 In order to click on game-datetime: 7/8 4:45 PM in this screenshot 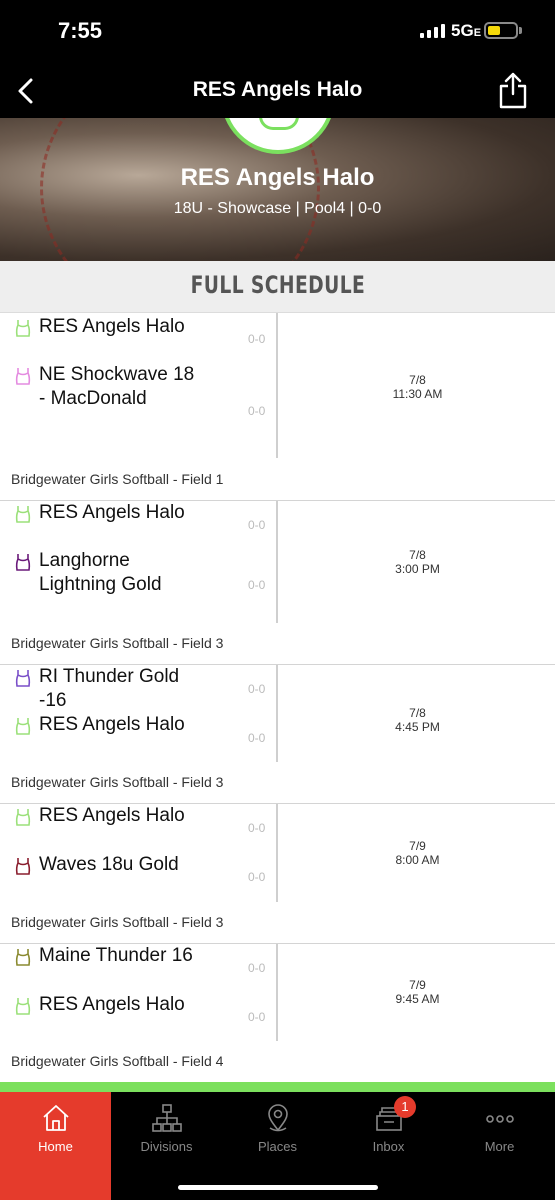, I will do `click(417, 720)`.